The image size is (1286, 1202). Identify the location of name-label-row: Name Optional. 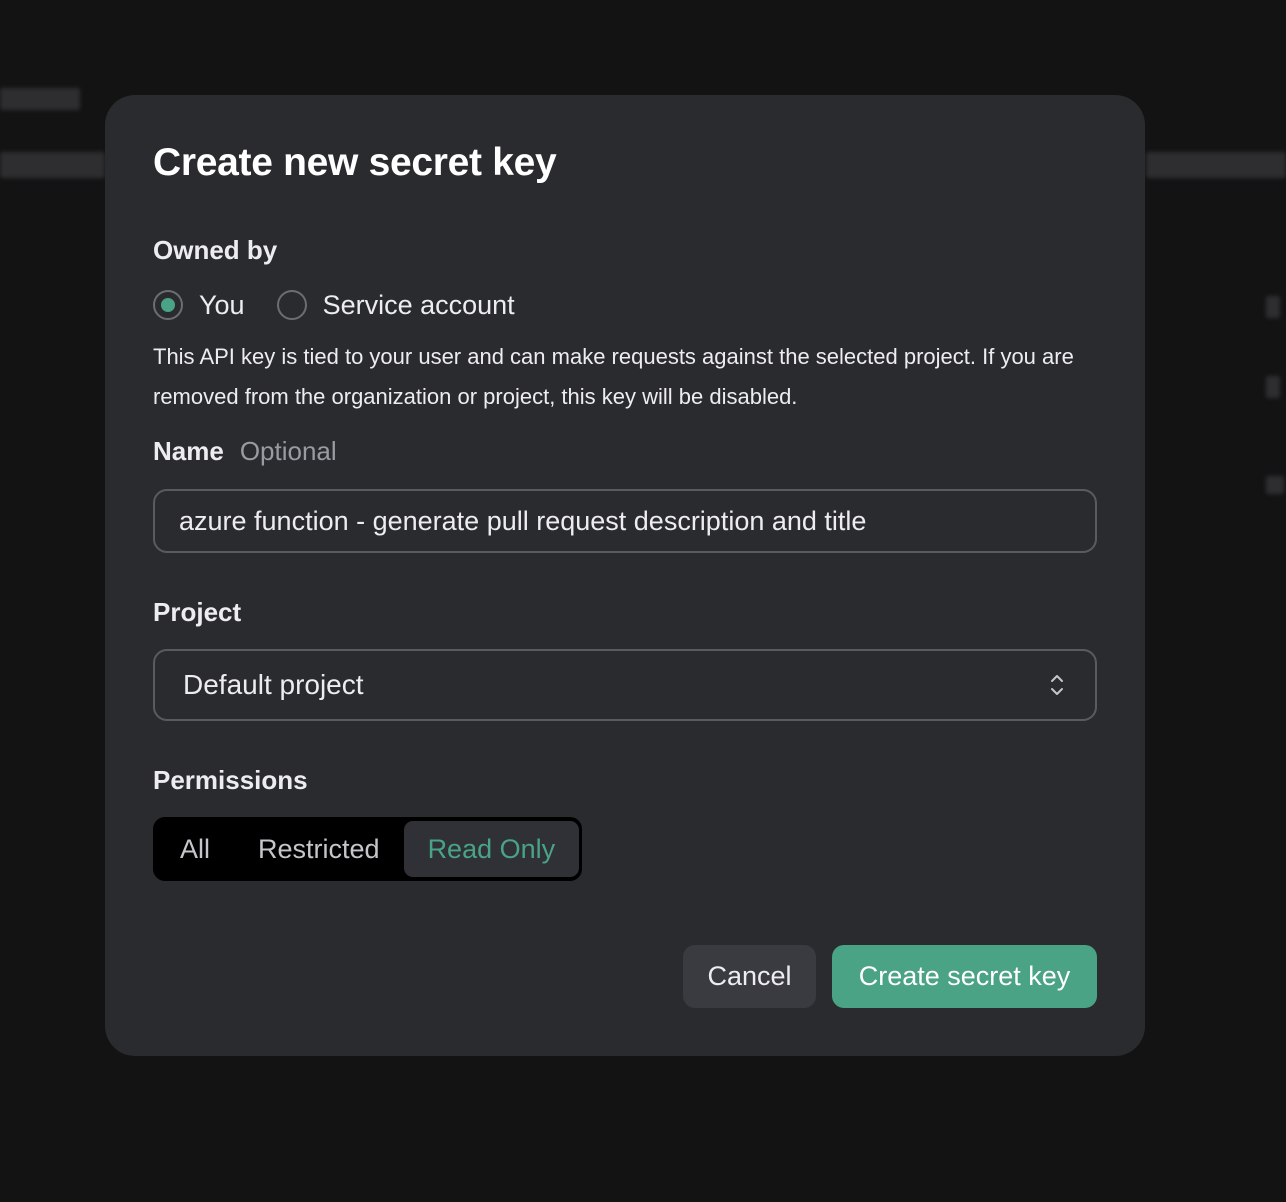
(245, 451).